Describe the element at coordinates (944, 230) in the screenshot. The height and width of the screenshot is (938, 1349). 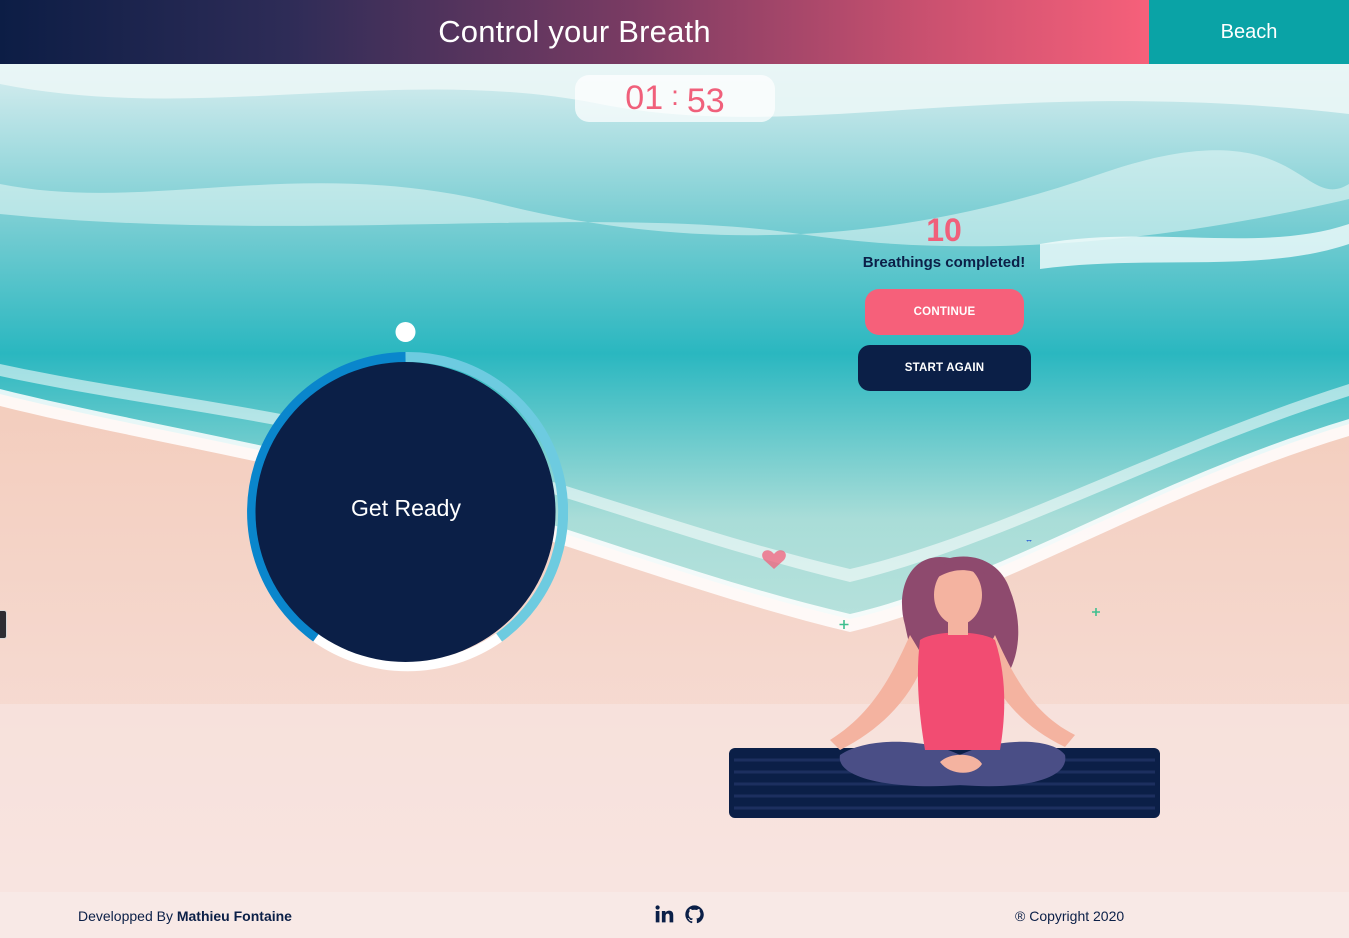
I see `completed-count: 10` at that location.